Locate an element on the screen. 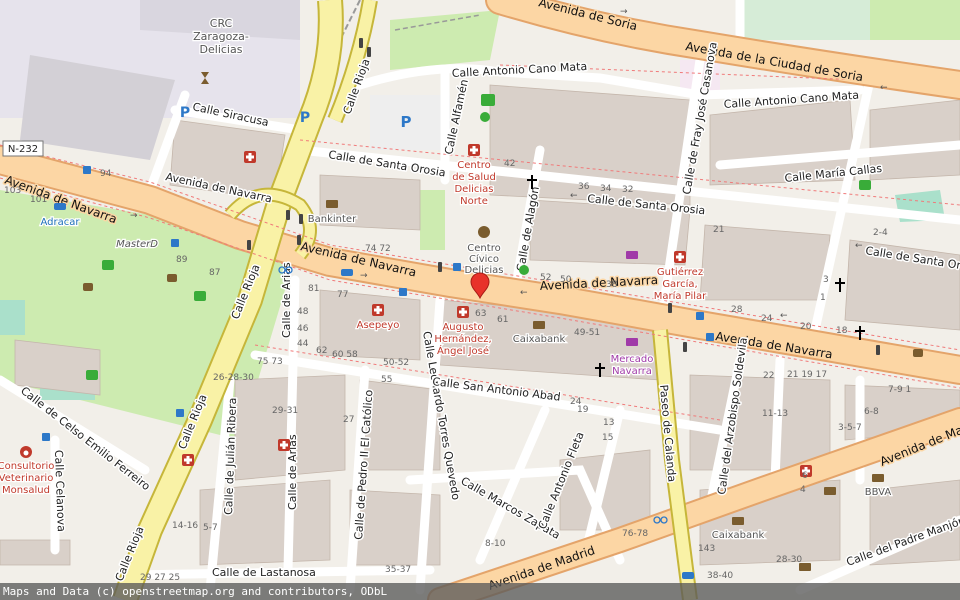 Image resolution: width=960 pixels, height=600 pixels. house-number: 18 is located at coordinates (842, 331).